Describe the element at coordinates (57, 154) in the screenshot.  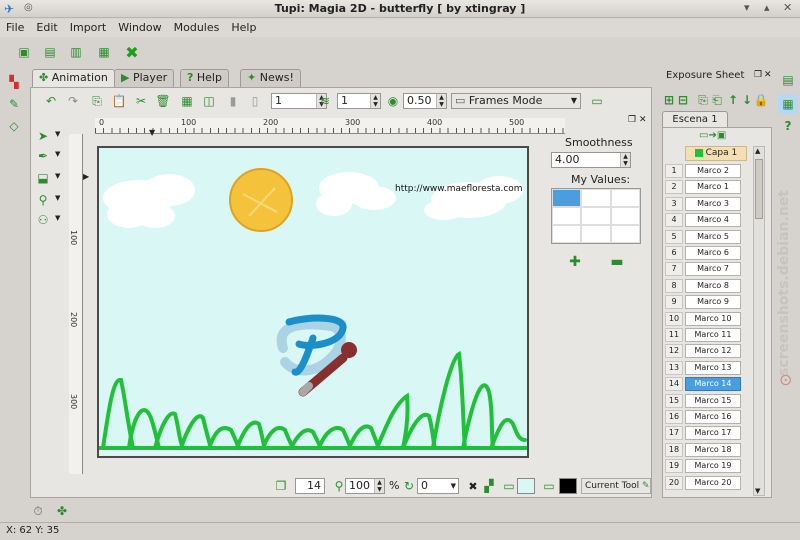
I see `pen-menu-arrow-icon: ▼` at that location.